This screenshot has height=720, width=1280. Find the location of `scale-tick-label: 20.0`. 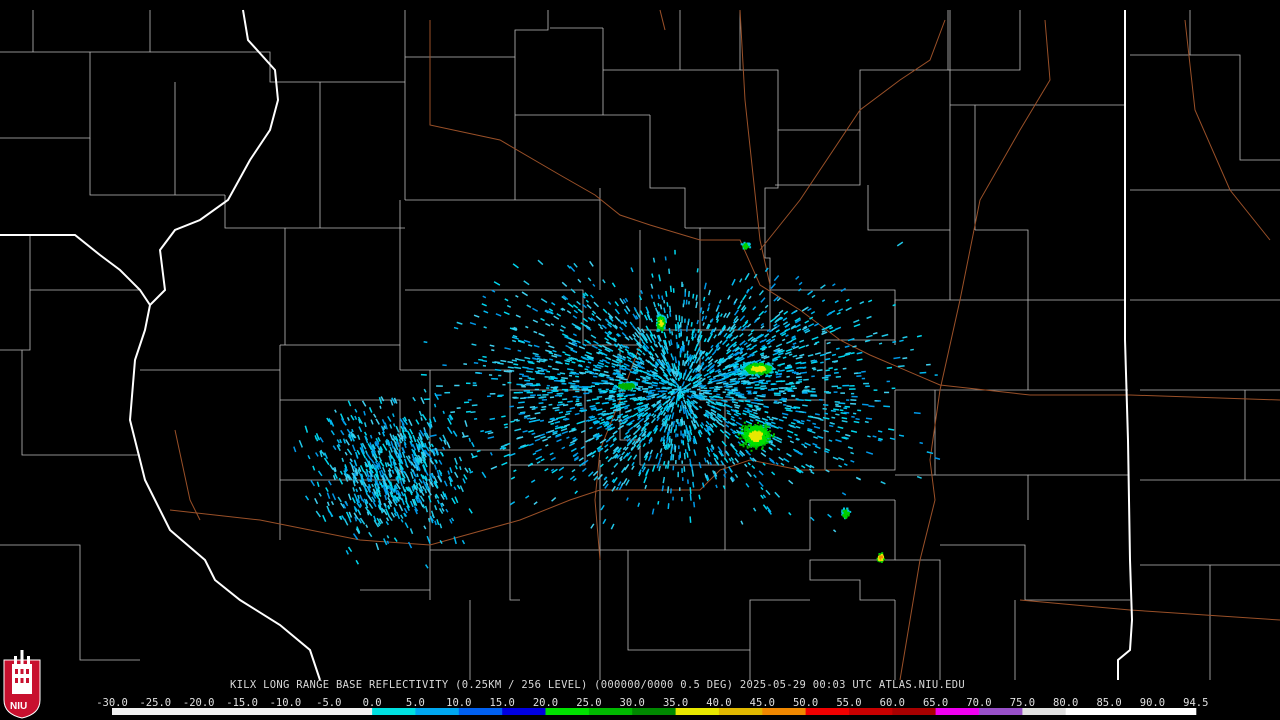

scale-tick-label: 20.0 is located at coordinates (545, 703).